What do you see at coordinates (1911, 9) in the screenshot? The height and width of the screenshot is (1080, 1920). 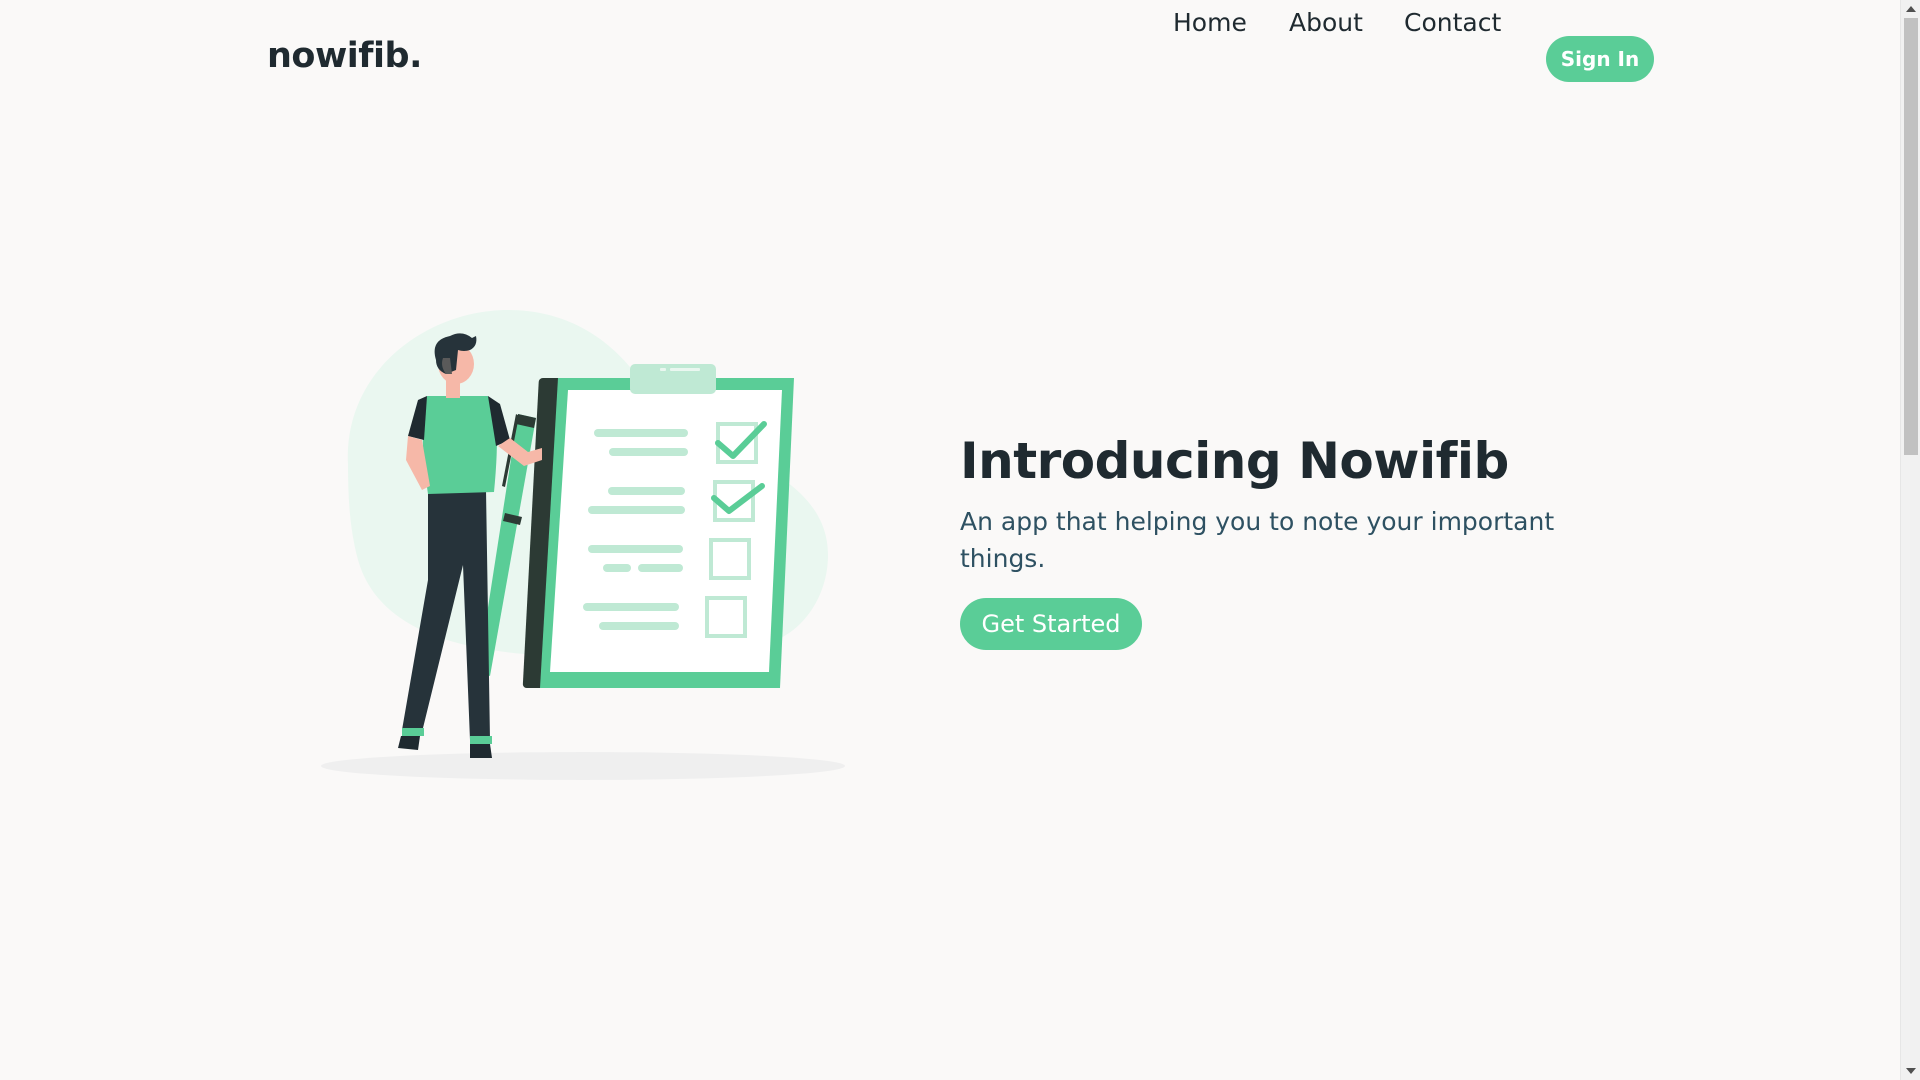 I see `scroll-up-arrow-icon` at bounding box center [1911, 9].